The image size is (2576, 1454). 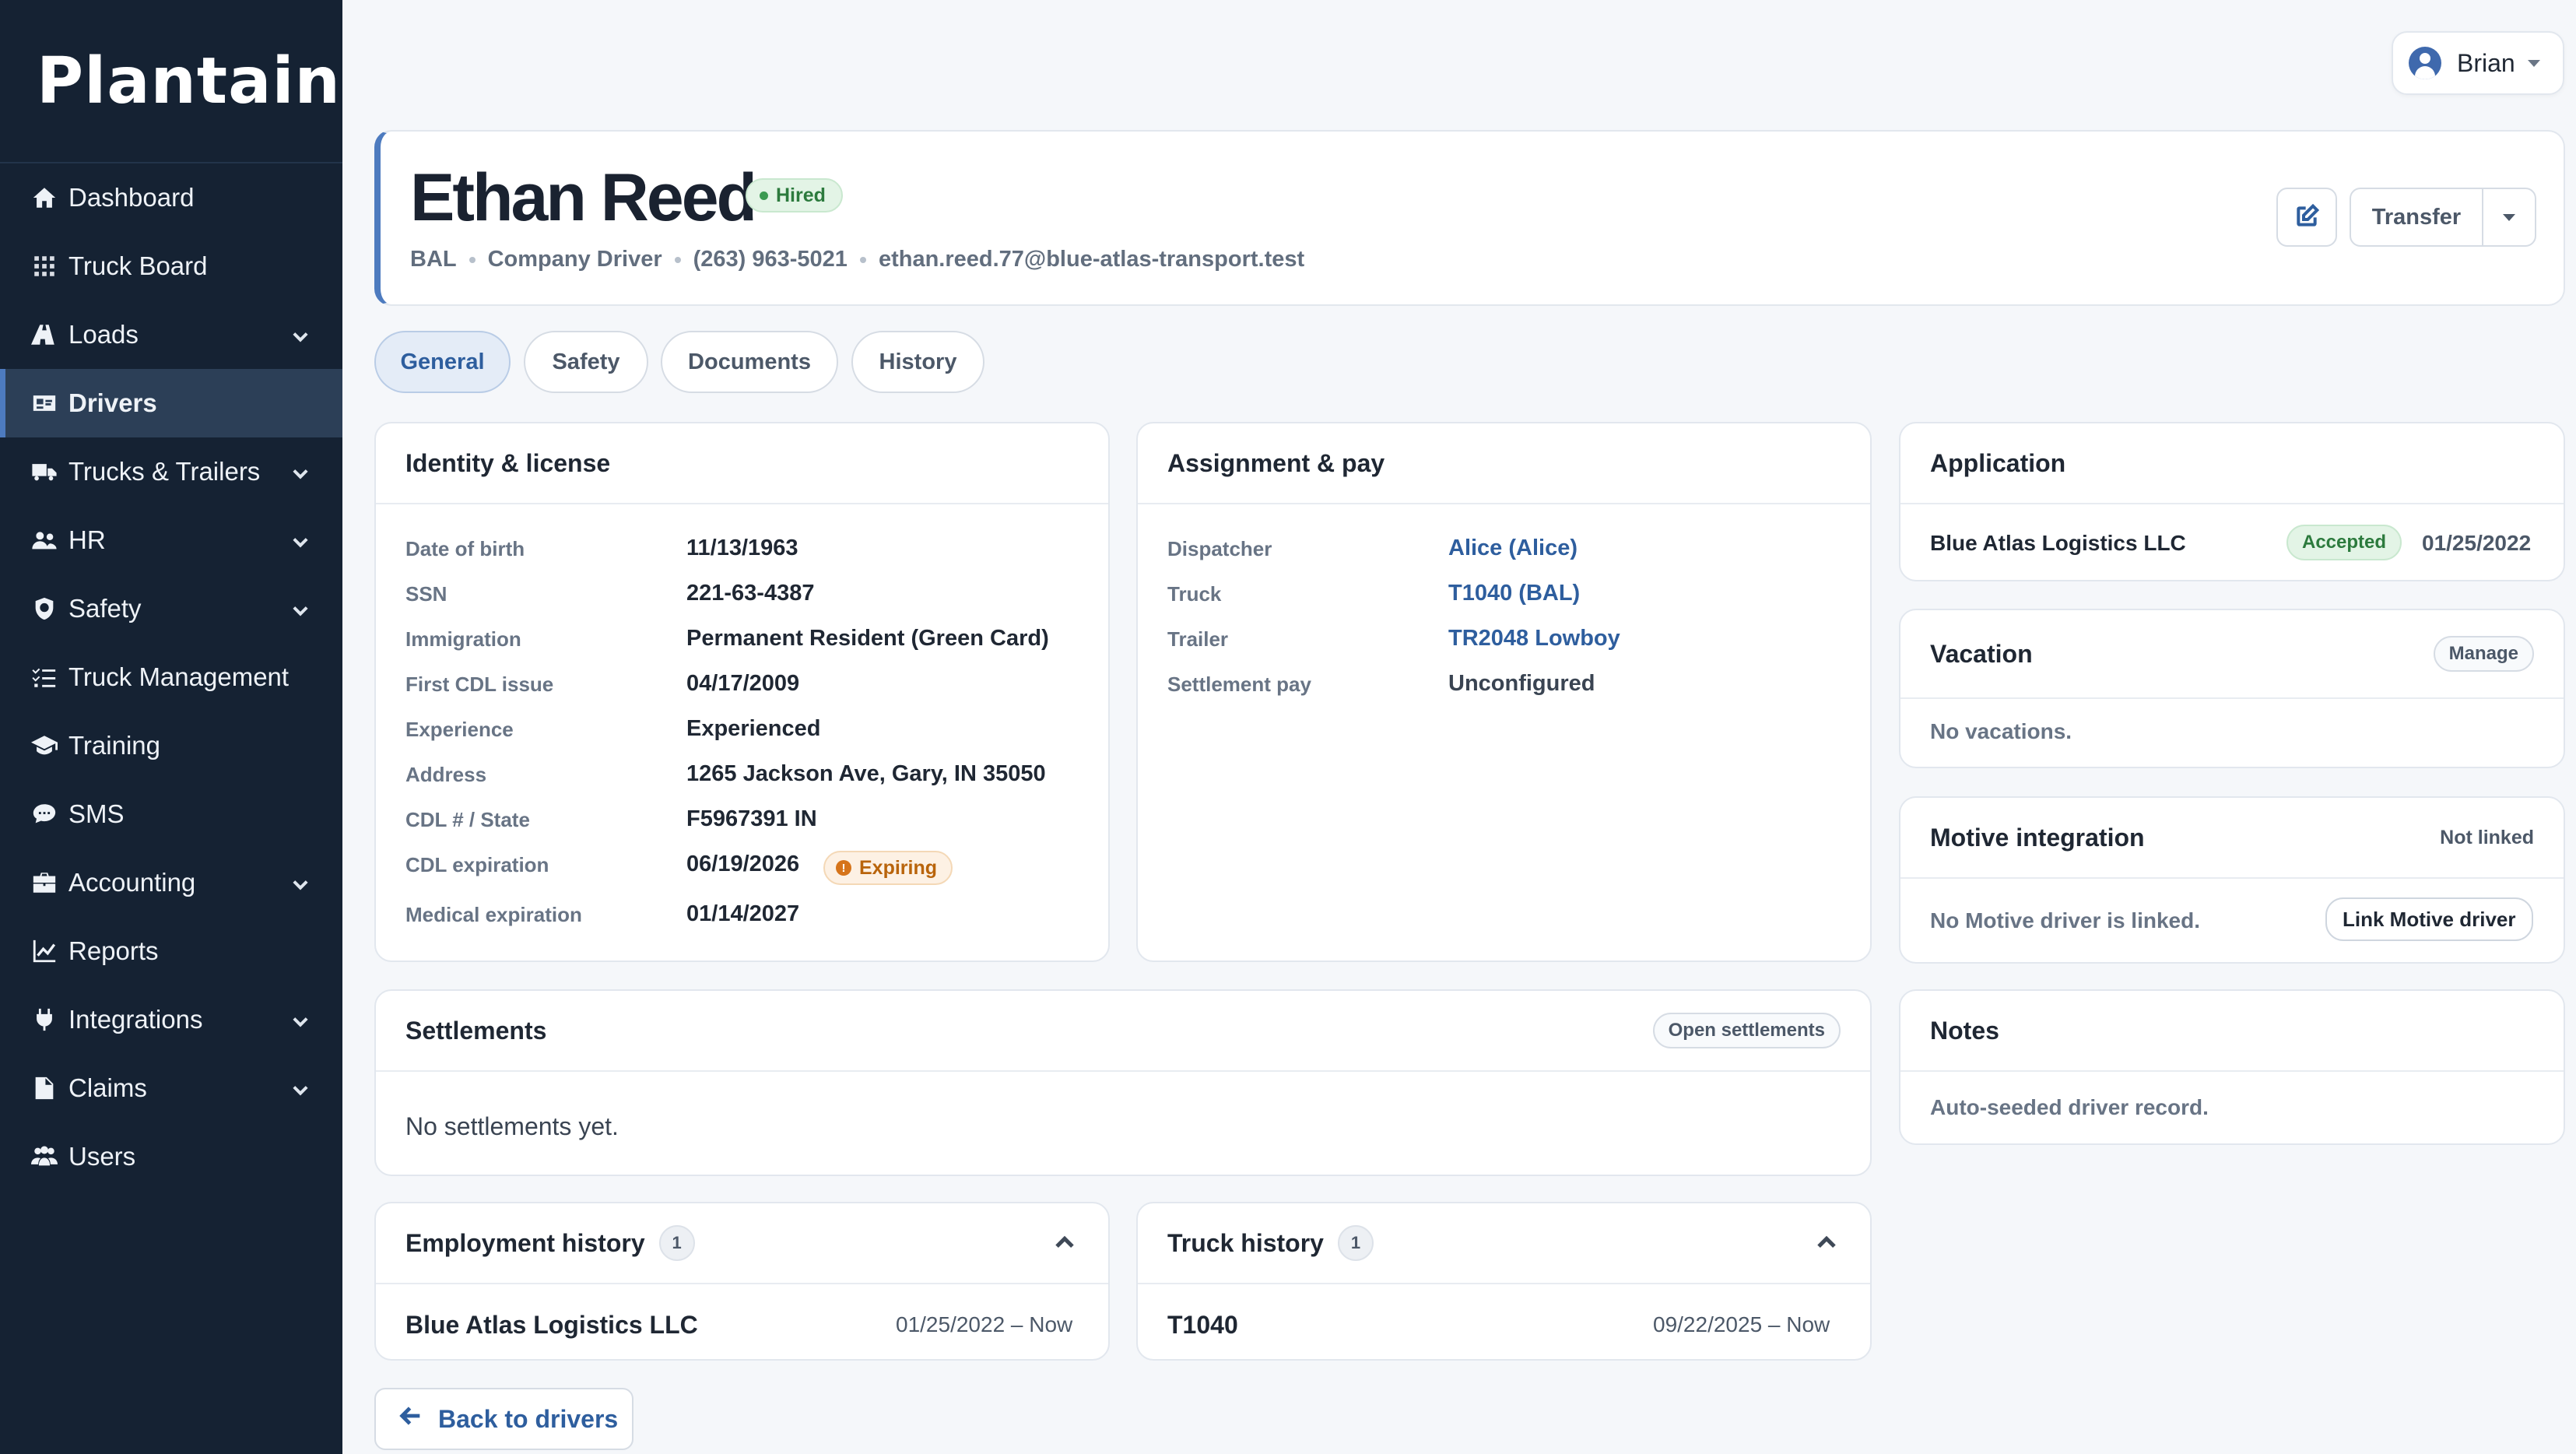 I want to click on user-avatar-icon, so click(x=2425, y=63).